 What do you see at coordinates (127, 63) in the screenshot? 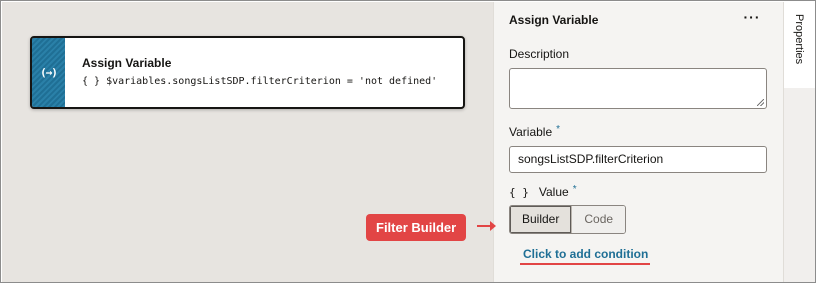
I see `node-title: Assign Variable` at bounding box center [127, 63].